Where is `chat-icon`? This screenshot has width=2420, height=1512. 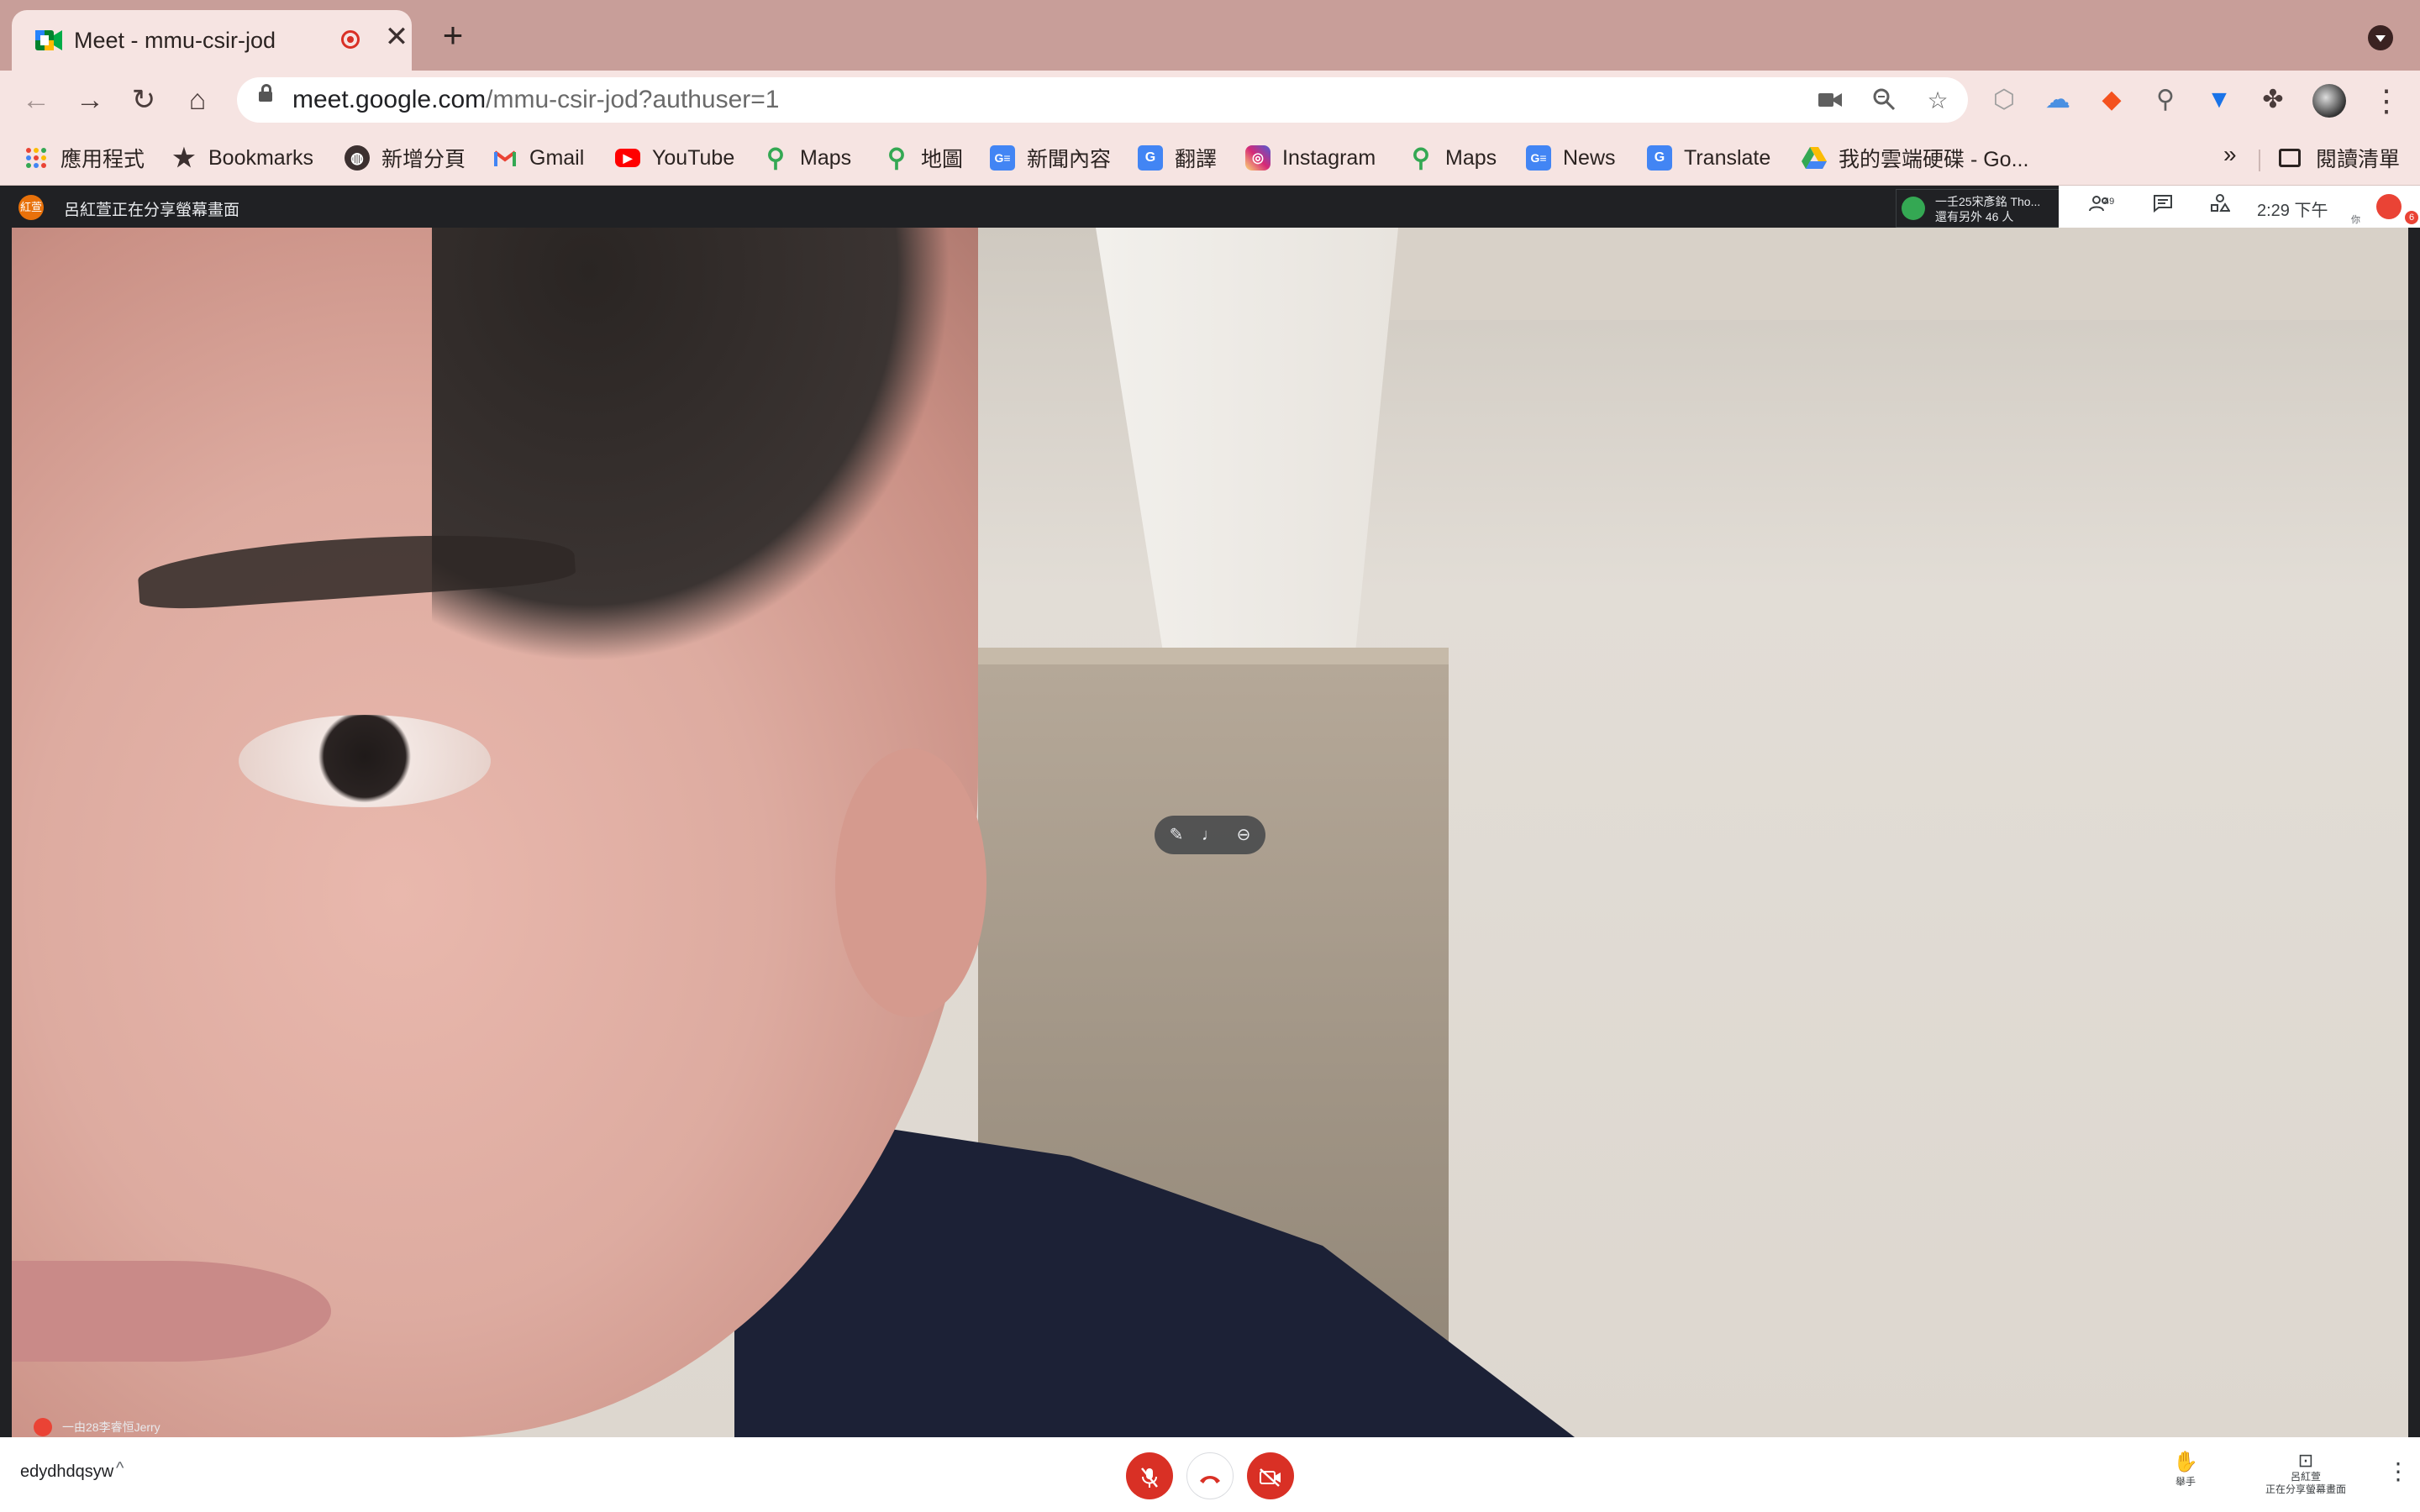
chat-icon is located at coordinates (2163, 204).